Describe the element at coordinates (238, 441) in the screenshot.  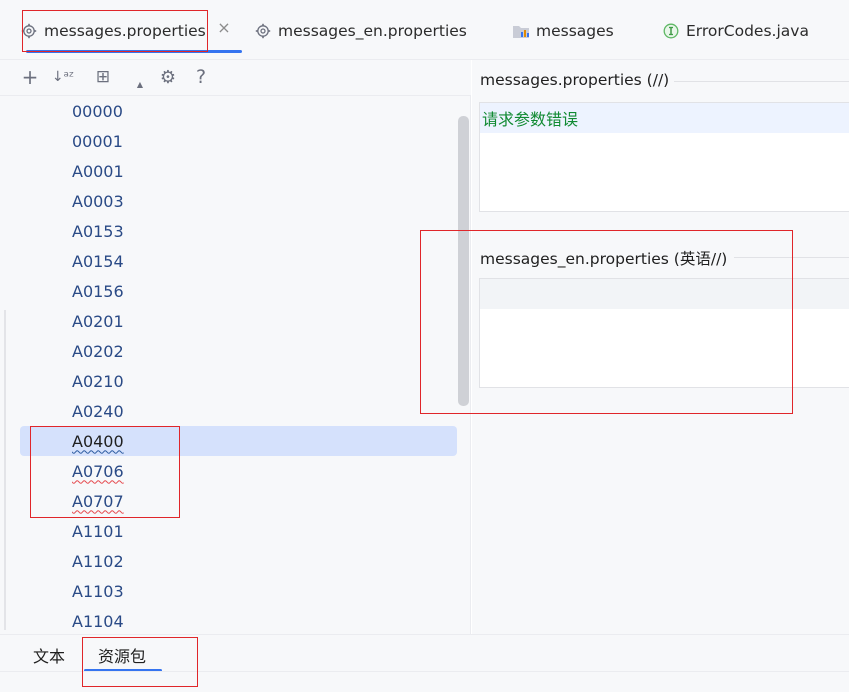
I see `list-item: A0400` at that location.